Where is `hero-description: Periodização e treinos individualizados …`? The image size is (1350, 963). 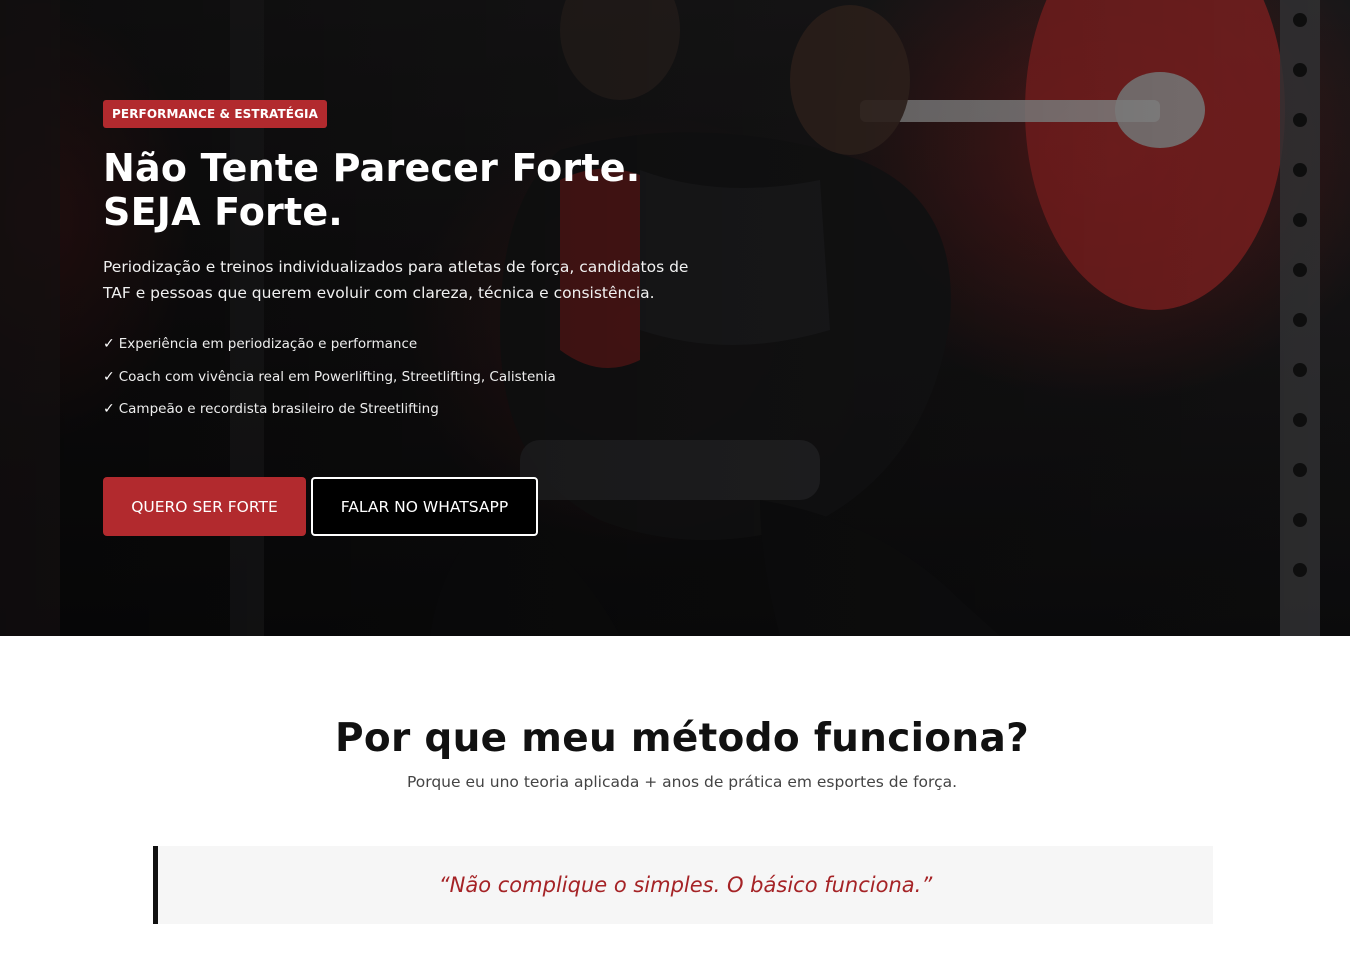
hero-description: Periodização e treinos individualizados … is located at coordinates (396, 280).